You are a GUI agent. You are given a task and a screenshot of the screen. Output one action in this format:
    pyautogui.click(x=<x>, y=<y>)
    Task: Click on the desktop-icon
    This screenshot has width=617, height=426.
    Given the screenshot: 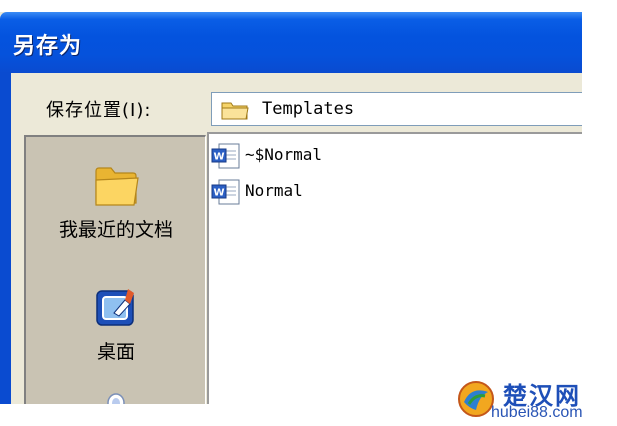 What is the action you would take?
    pyautogui.click(x=115, y=307)
    